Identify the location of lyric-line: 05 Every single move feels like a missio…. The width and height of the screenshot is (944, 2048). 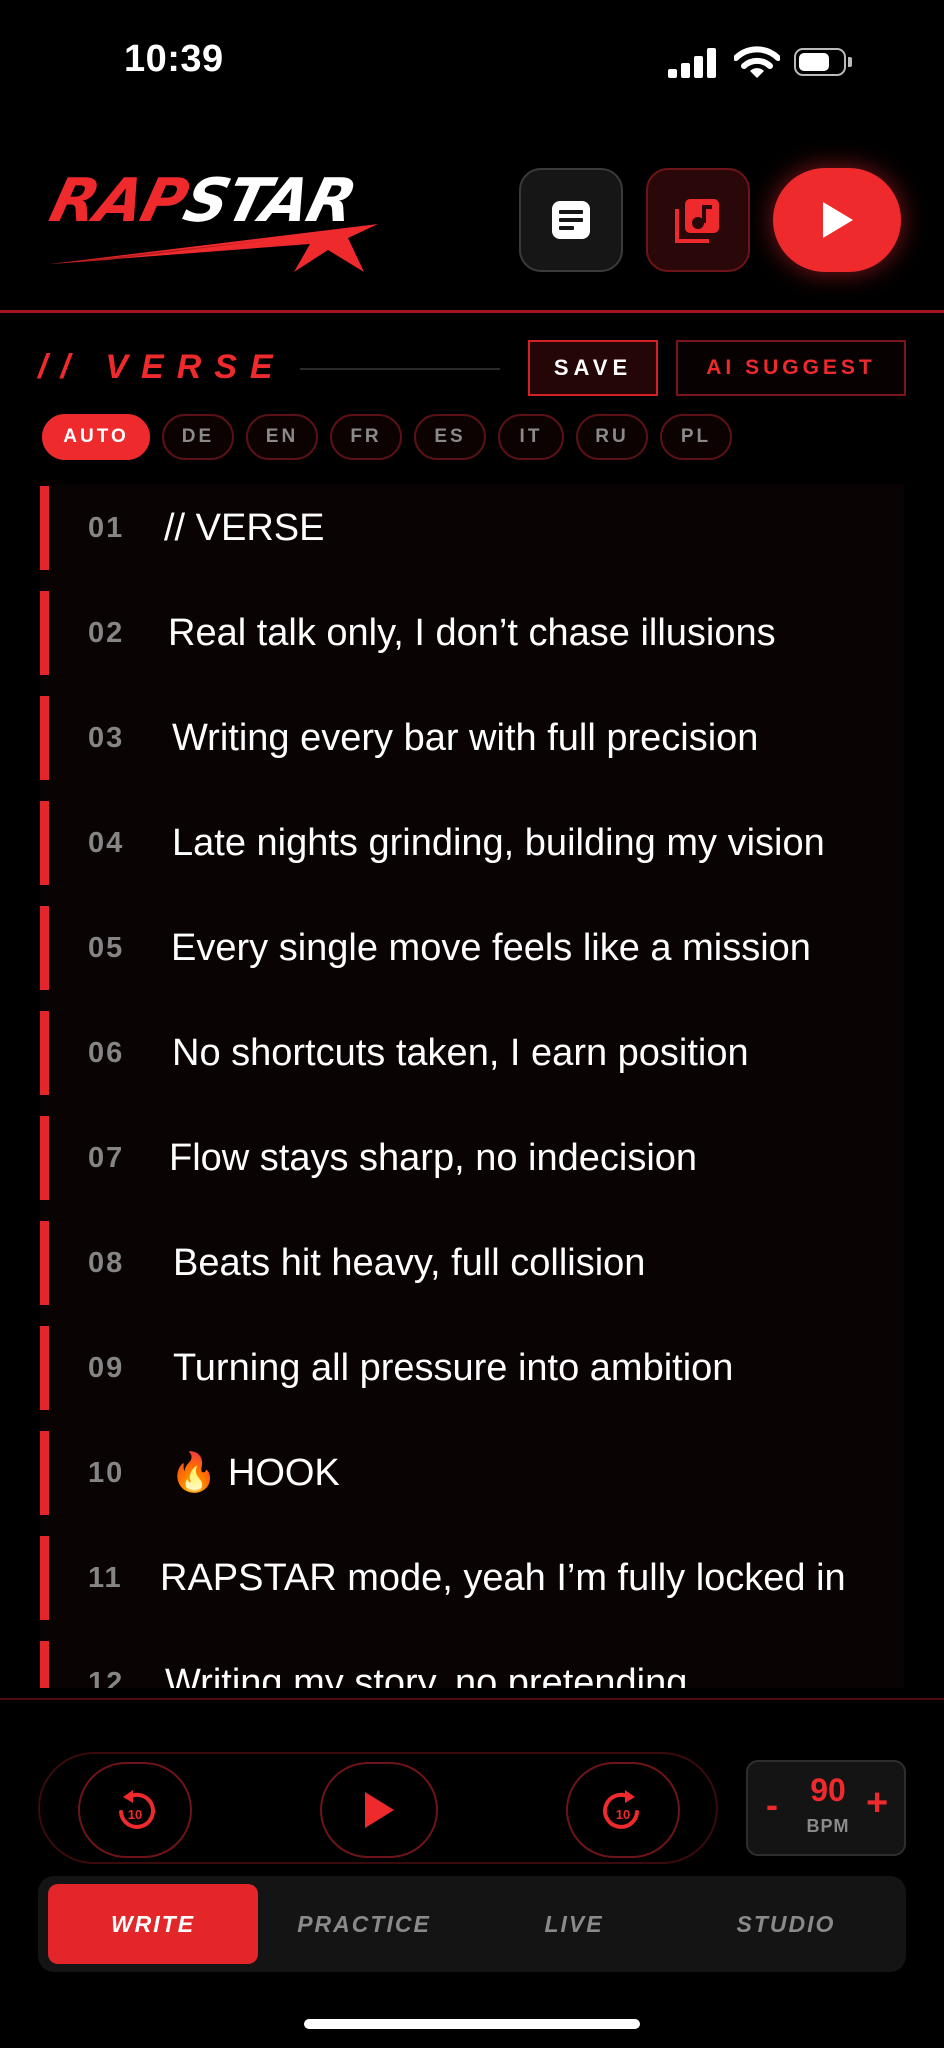
(472, 956).